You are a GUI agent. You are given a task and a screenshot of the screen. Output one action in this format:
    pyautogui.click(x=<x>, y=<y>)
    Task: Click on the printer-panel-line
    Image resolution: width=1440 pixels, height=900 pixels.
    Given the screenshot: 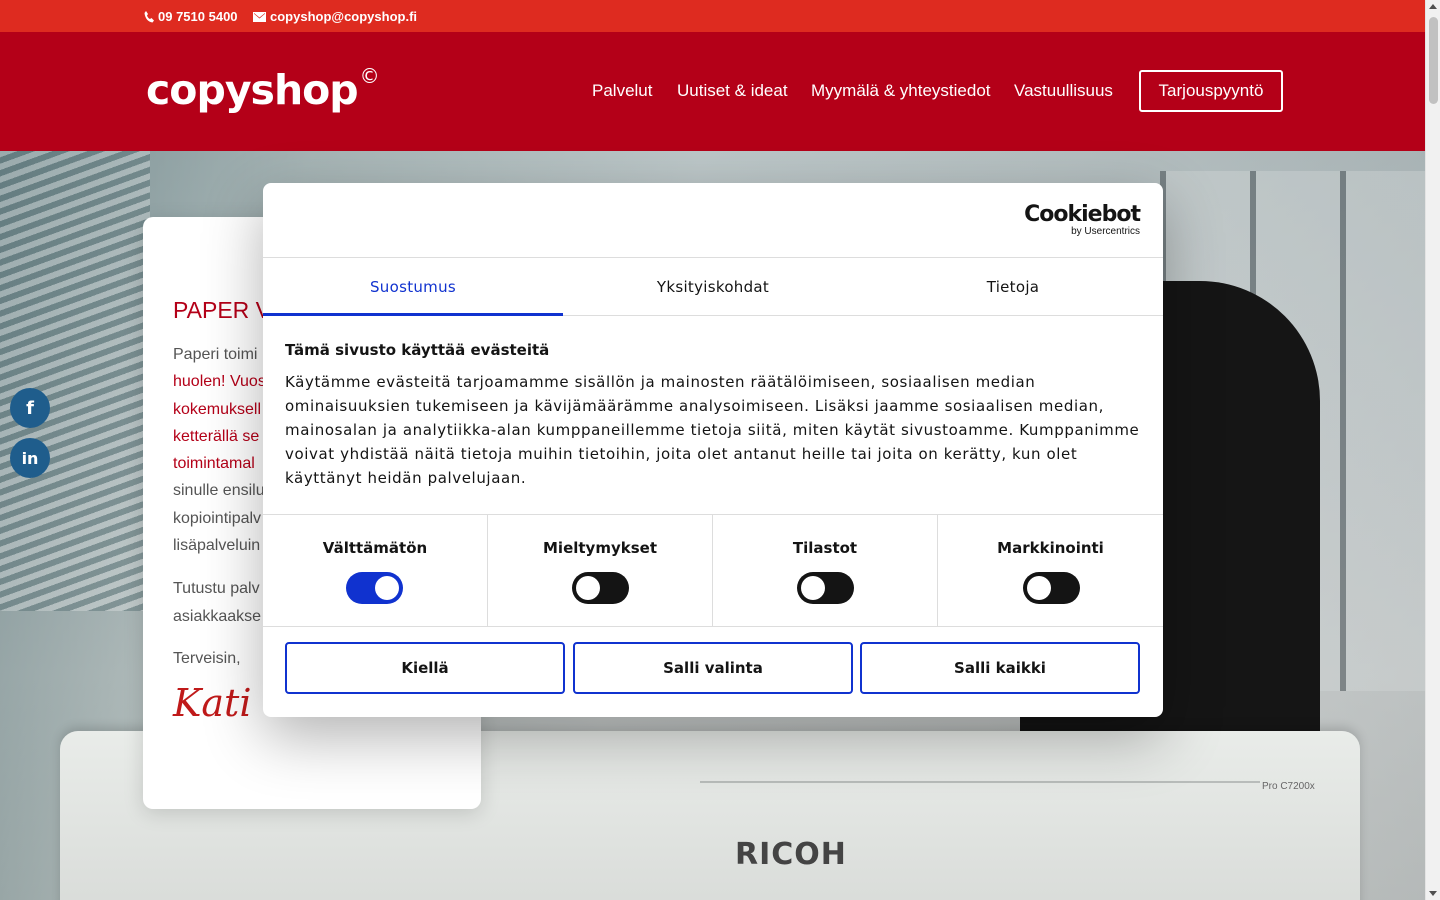 What is the action you would take?
    pyautogui.click(x=980, y=782)
    